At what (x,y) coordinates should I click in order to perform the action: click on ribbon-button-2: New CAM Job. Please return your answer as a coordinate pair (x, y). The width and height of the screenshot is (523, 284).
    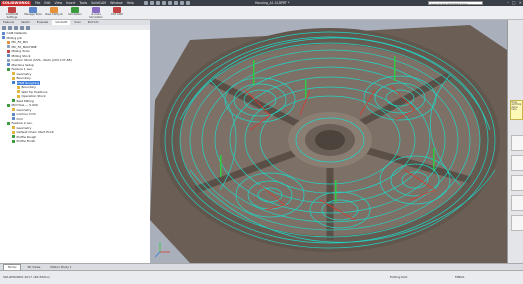
    Looking at the image, I should click on (54, 11).